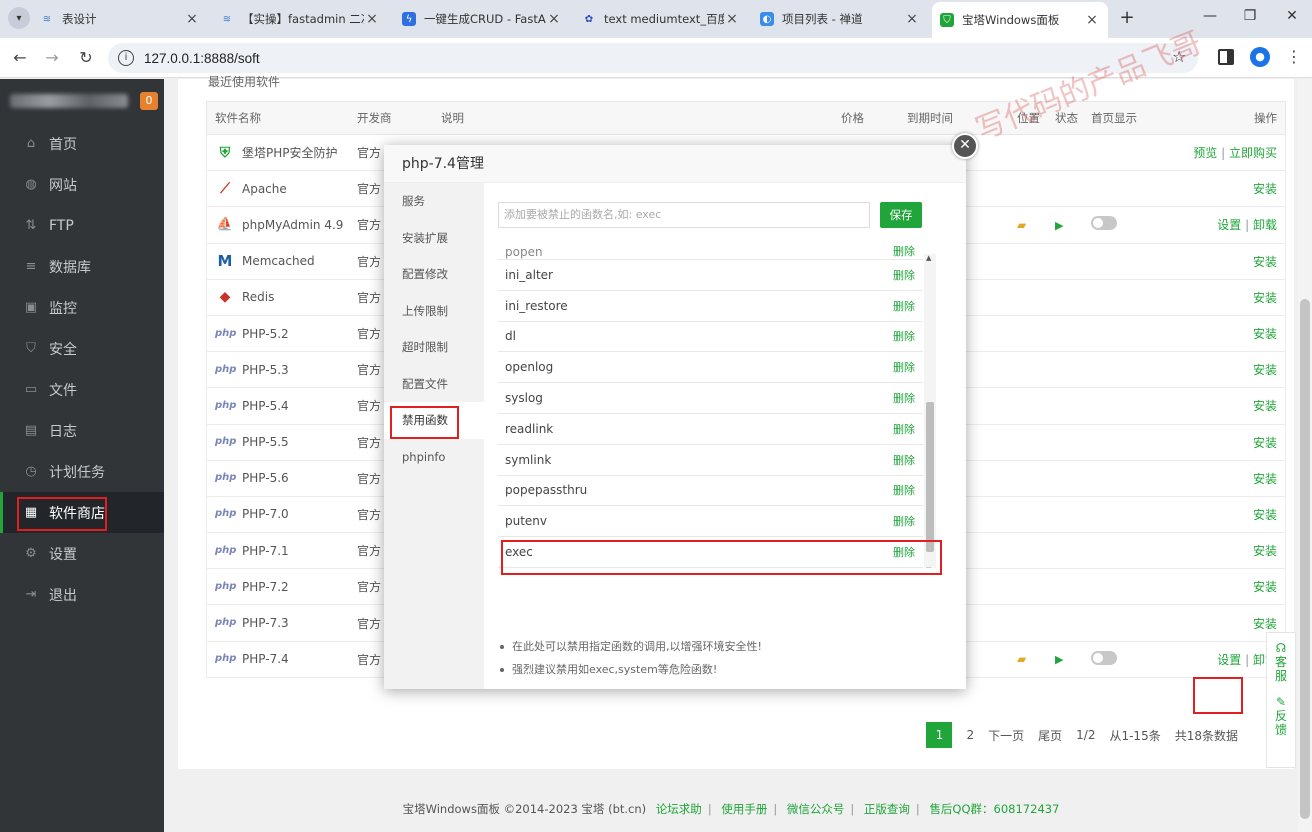 This screenshot has height=832, width=1312. What do you see at coordinates (86, 57) in the screenshot?
I see `reload-icon: ↻` at bounding box center [86, 57].